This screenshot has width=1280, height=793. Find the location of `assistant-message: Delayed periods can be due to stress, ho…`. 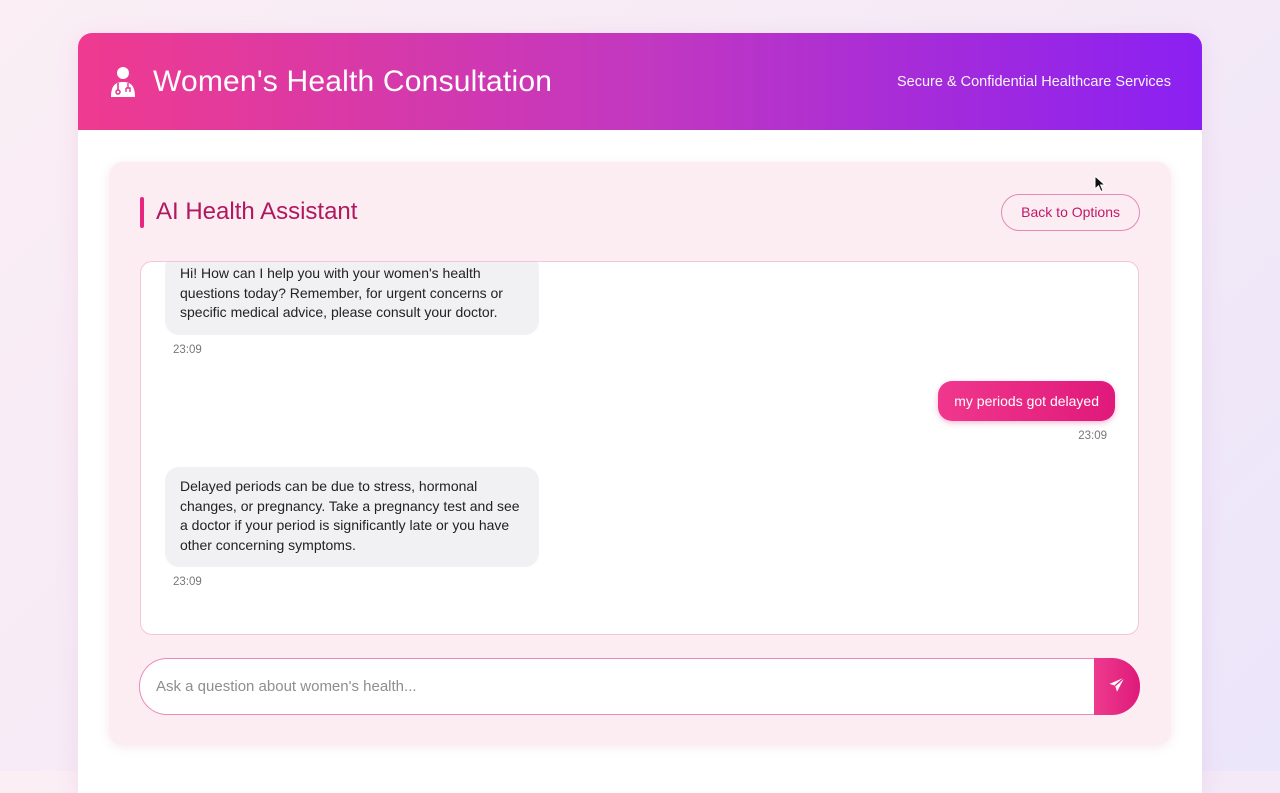

assistant-message: Delayed periods can be due to stress, ho… is located at coordinates (352, 527).